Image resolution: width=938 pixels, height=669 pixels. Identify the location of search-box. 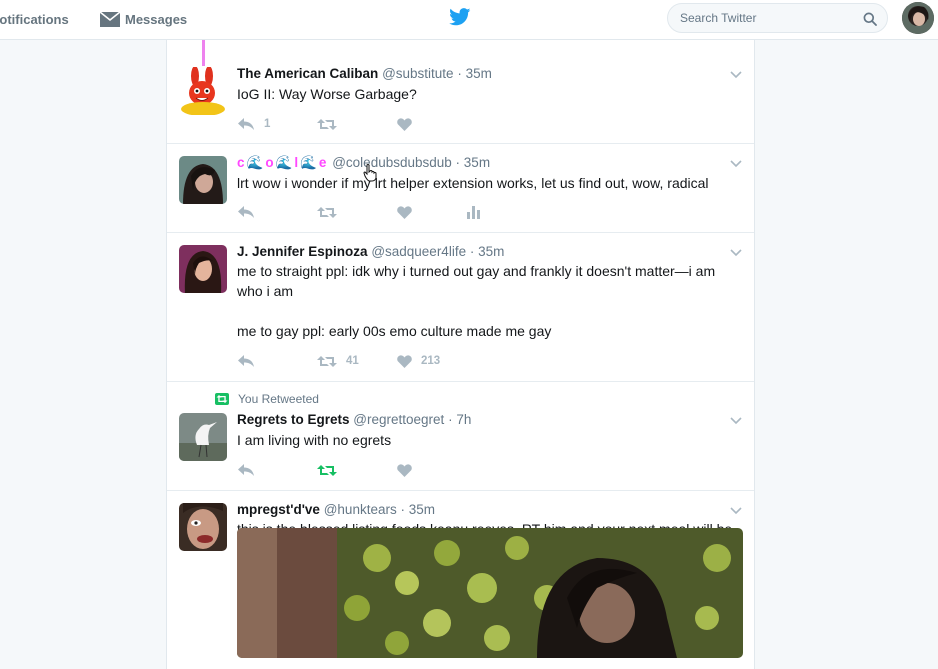
(777, 18).